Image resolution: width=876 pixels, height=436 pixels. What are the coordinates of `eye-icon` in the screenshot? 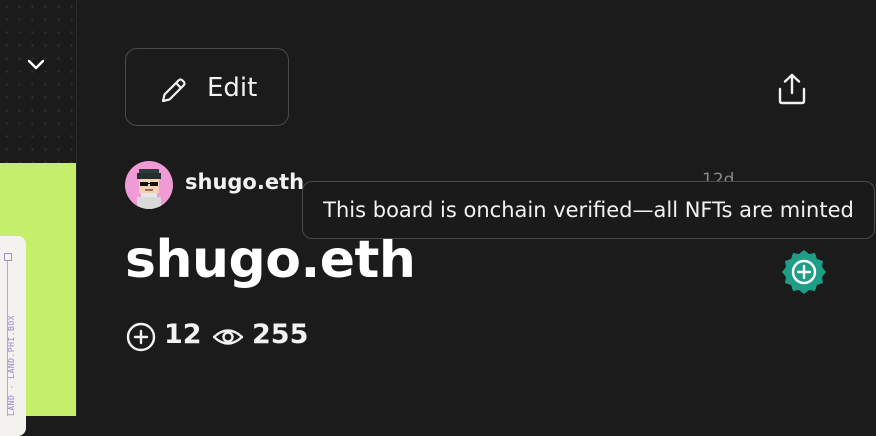 It's located at (228, 337).